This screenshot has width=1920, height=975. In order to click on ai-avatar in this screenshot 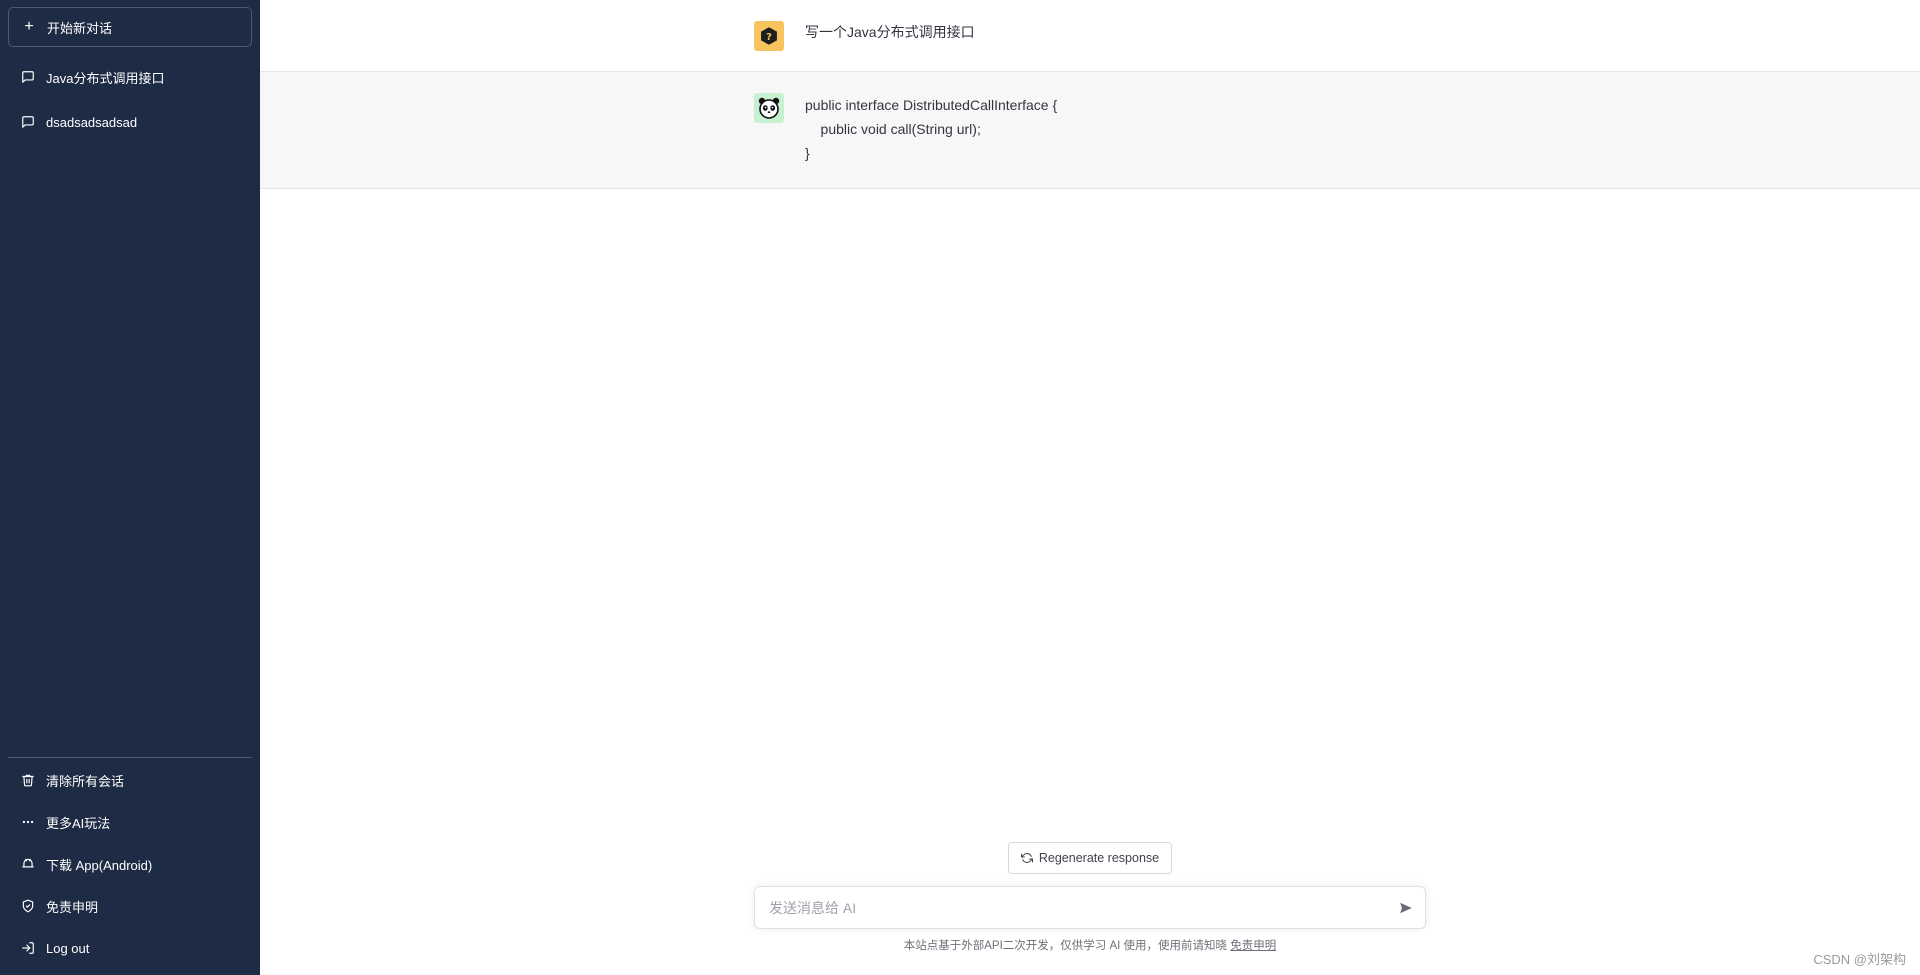, I will do `click(769, 108)`.